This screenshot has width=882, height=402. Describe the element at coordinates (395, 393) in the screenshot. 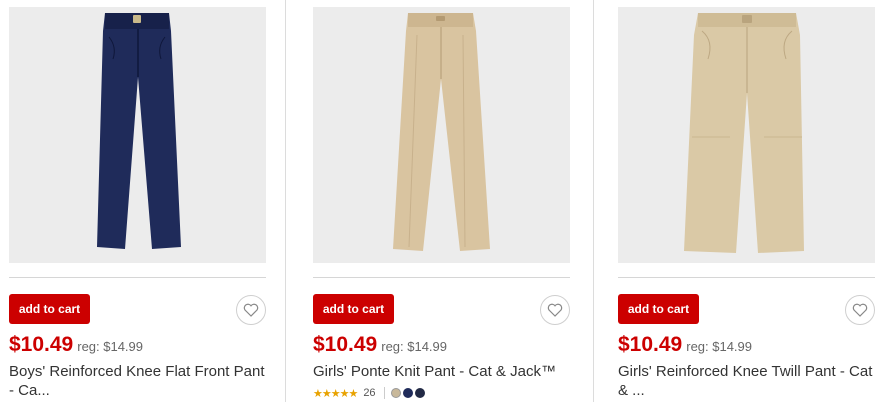

I see `color-swatch-khaki` at that location.